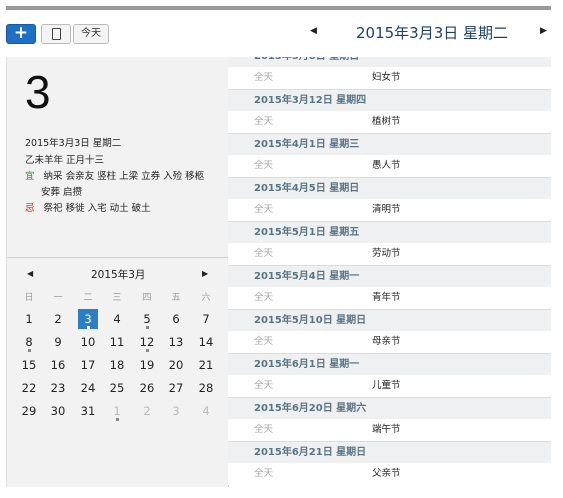 Image resolution: width=563 pixels, height=498 pixels. Describe the element at coordinates (206, 411) in the screenshot. I see `calendar-day-next-month: 4` at that location.